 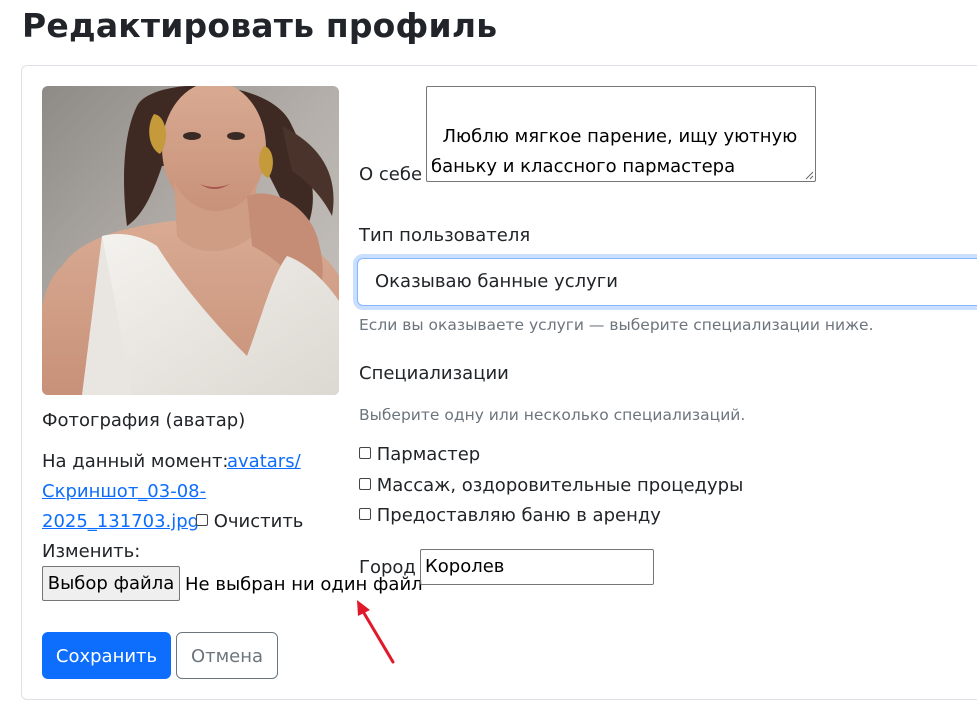 I want to click on choose-file-button: Выбор файла, so click(x=111, y=583).